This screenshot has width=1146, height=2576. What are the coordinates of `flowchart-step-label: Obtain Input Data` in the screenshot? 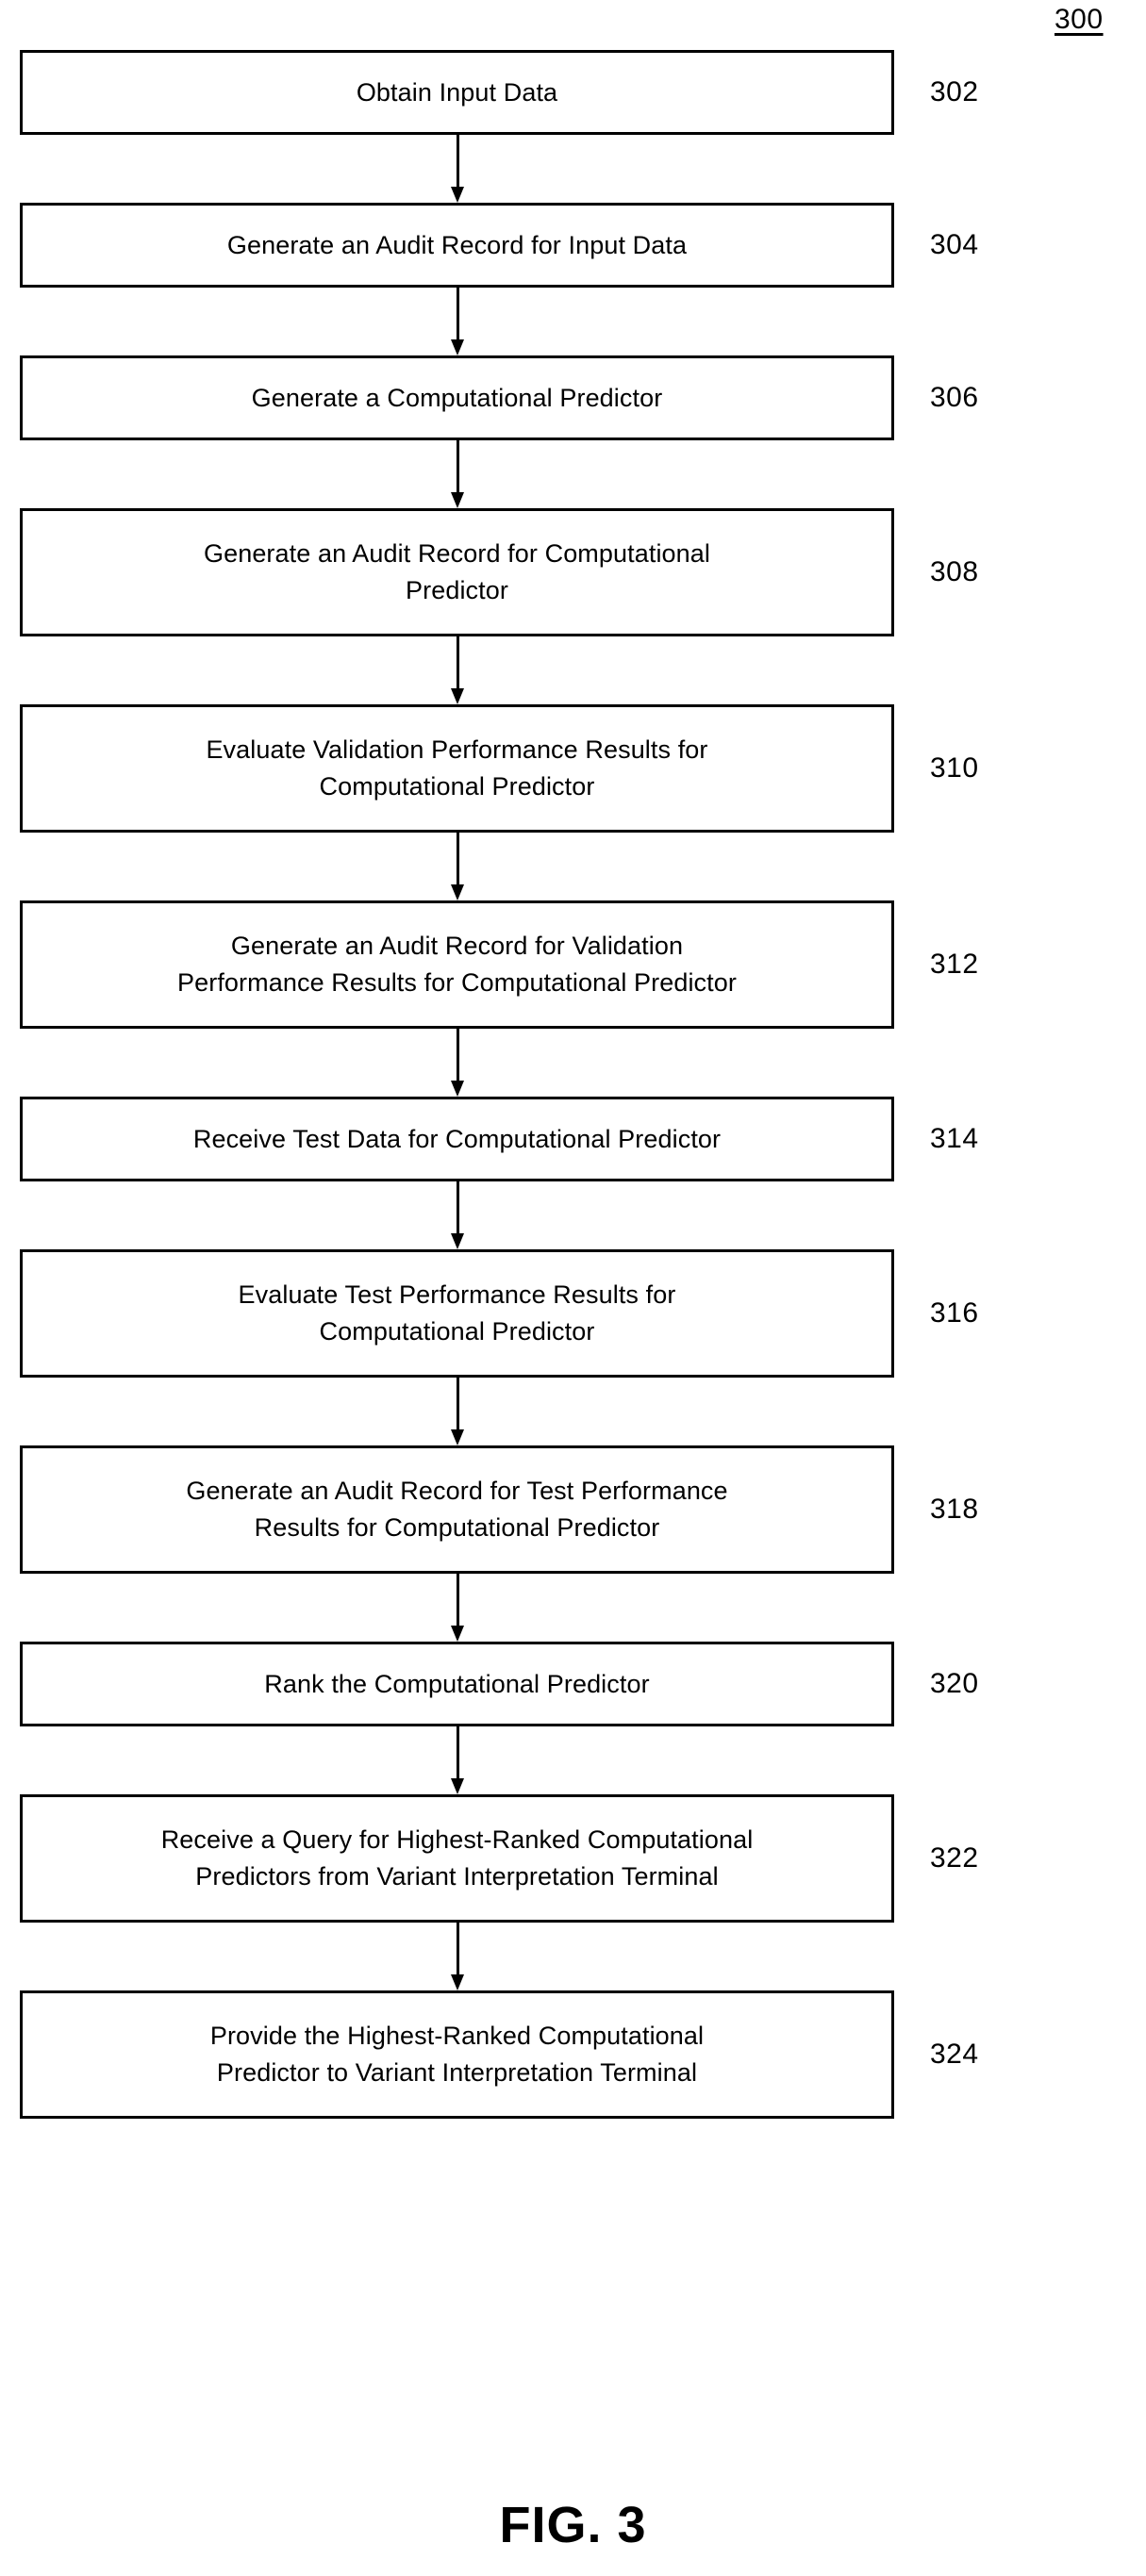 It's located at (457, 92).